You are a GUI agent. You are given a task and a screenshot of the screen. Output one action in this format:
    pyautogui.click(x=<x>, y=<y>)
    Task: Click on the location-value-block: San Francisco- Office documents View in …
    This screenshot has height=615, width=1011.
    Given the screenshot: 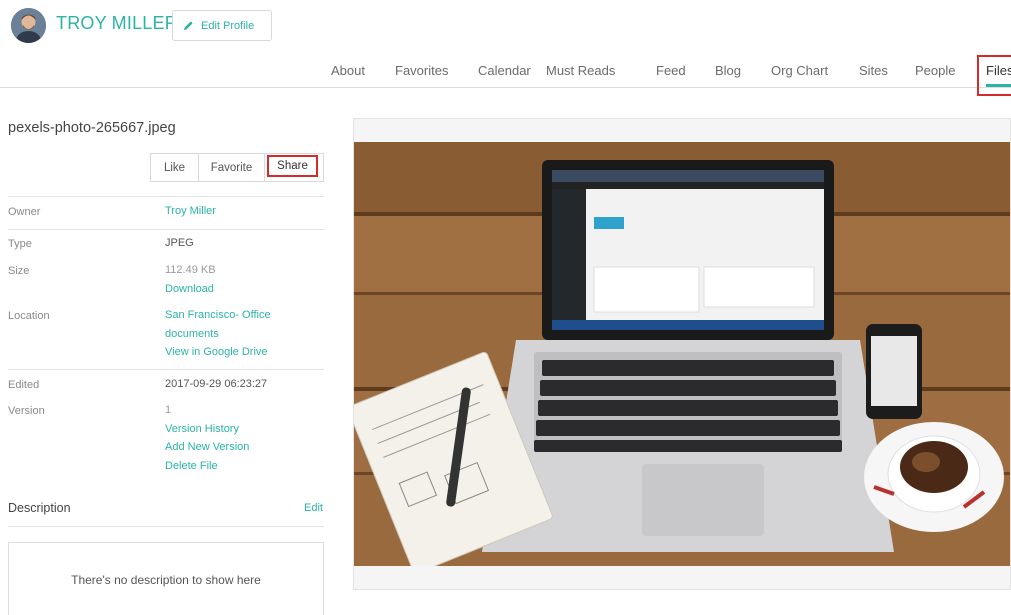 What is the action you would take?
    pyautogui.click(x=218, y=334)
    